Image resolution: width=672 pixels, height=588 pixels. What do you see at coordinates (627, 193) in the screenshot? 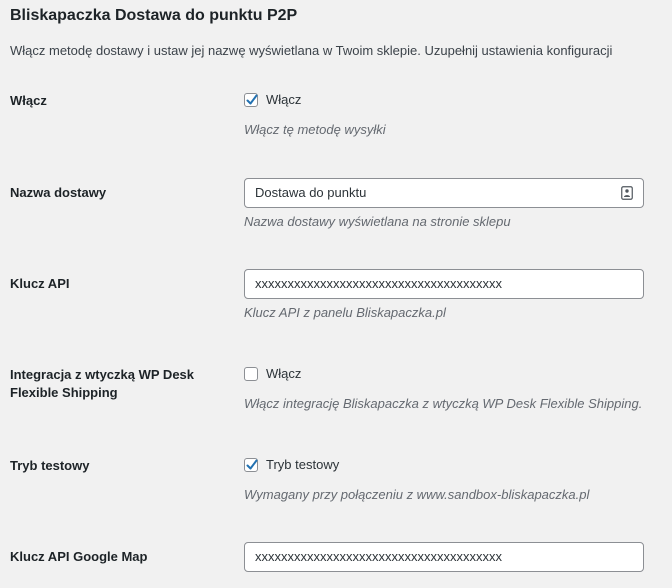
I see `contact-card-icon` at bounding box center [627, 193].